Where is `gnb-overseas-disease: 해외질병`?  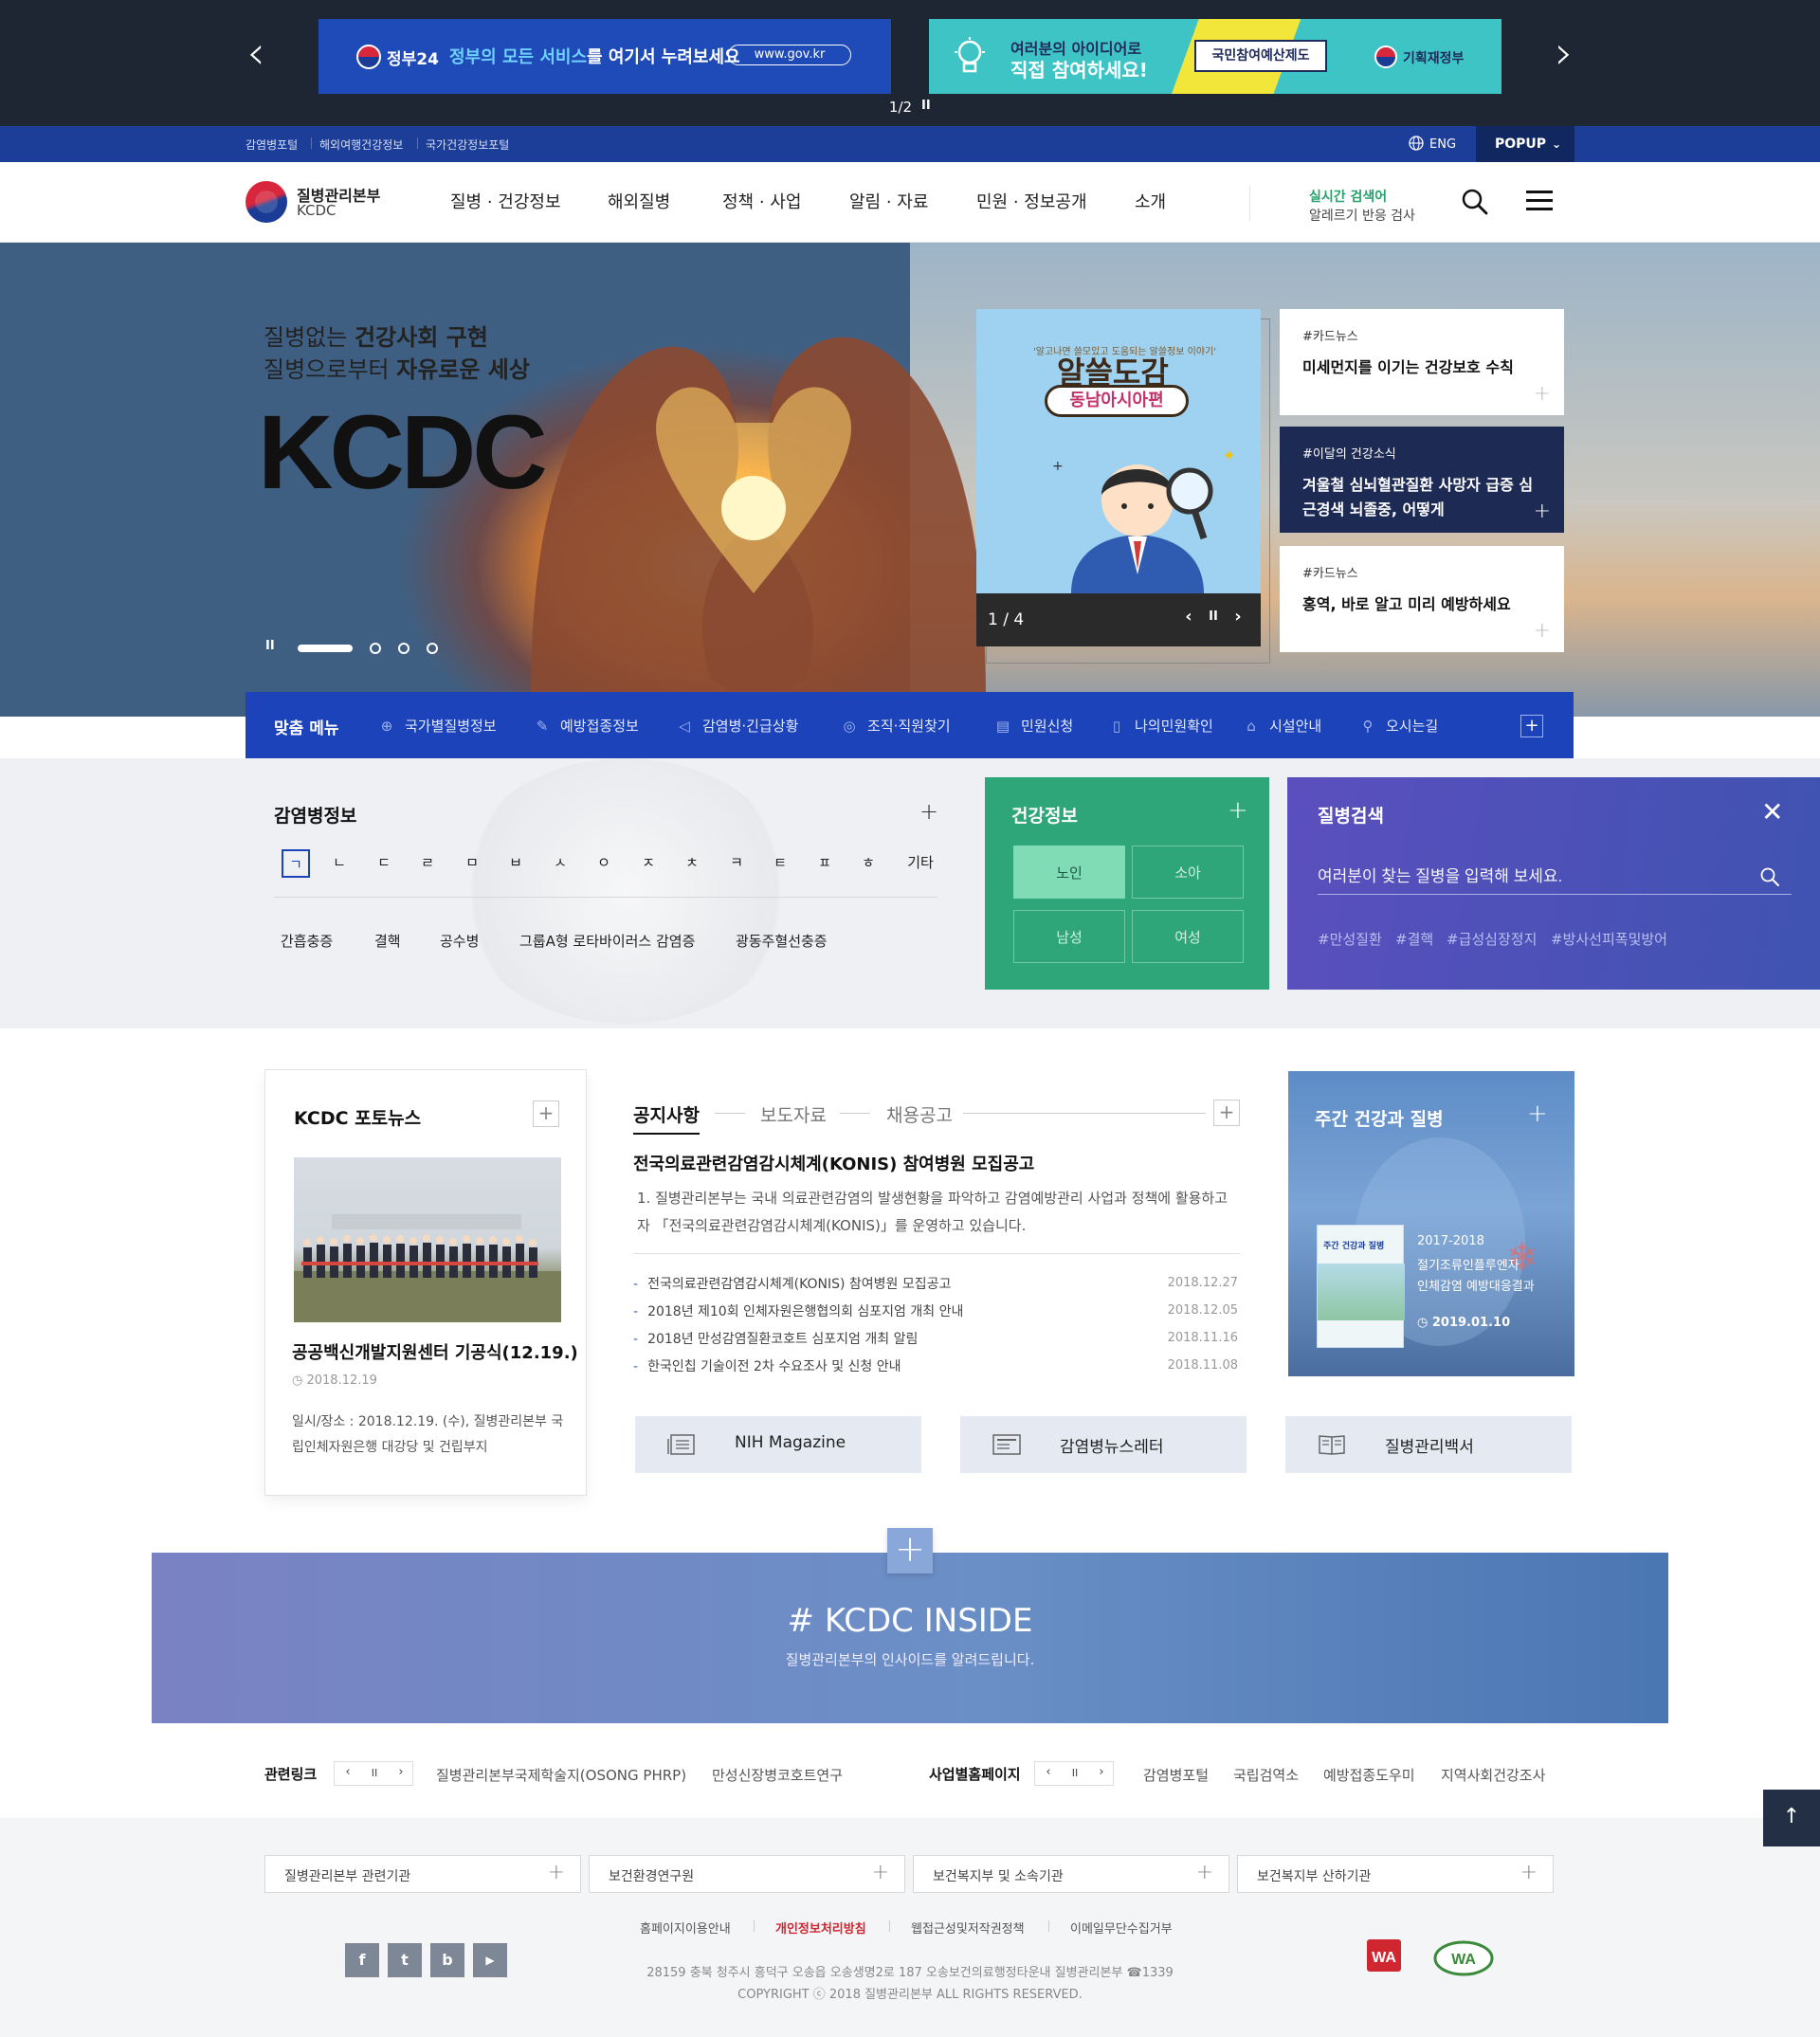 gnb-overseas-disease: 해외질병 is located at coordinates (639, 201).